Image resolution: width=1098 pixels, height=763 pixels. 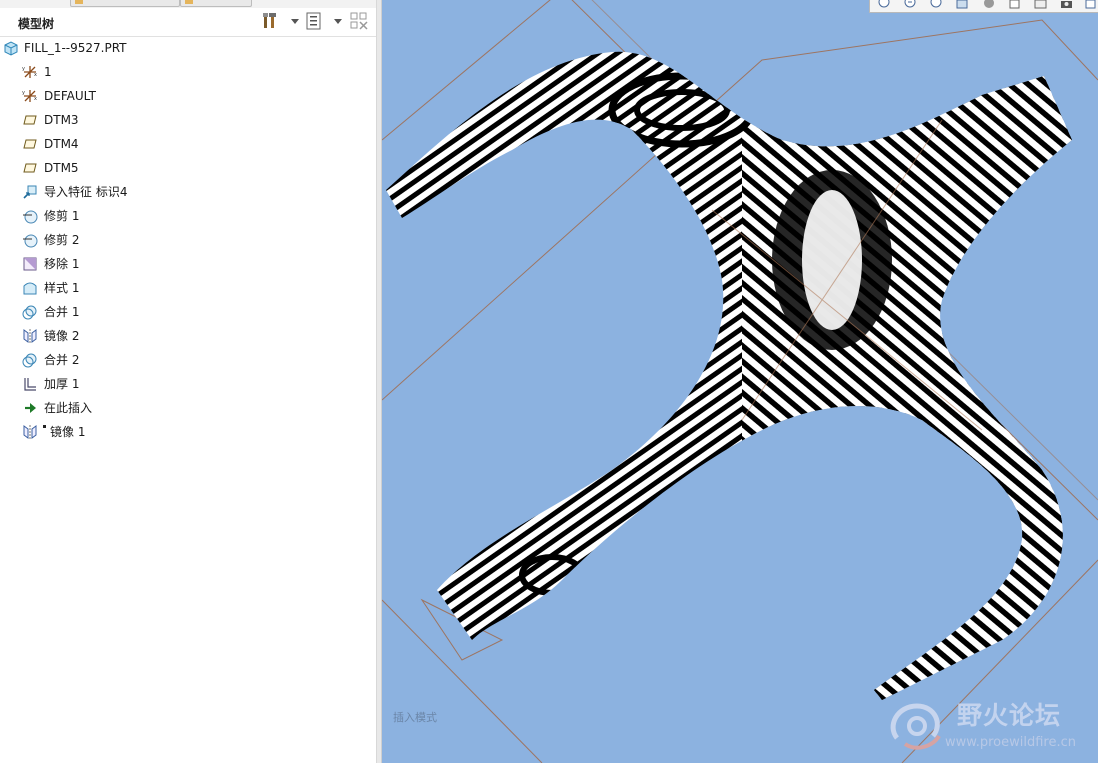 I want to click on tree-item-dtm5: DTM5, so click(x=185, y=168).